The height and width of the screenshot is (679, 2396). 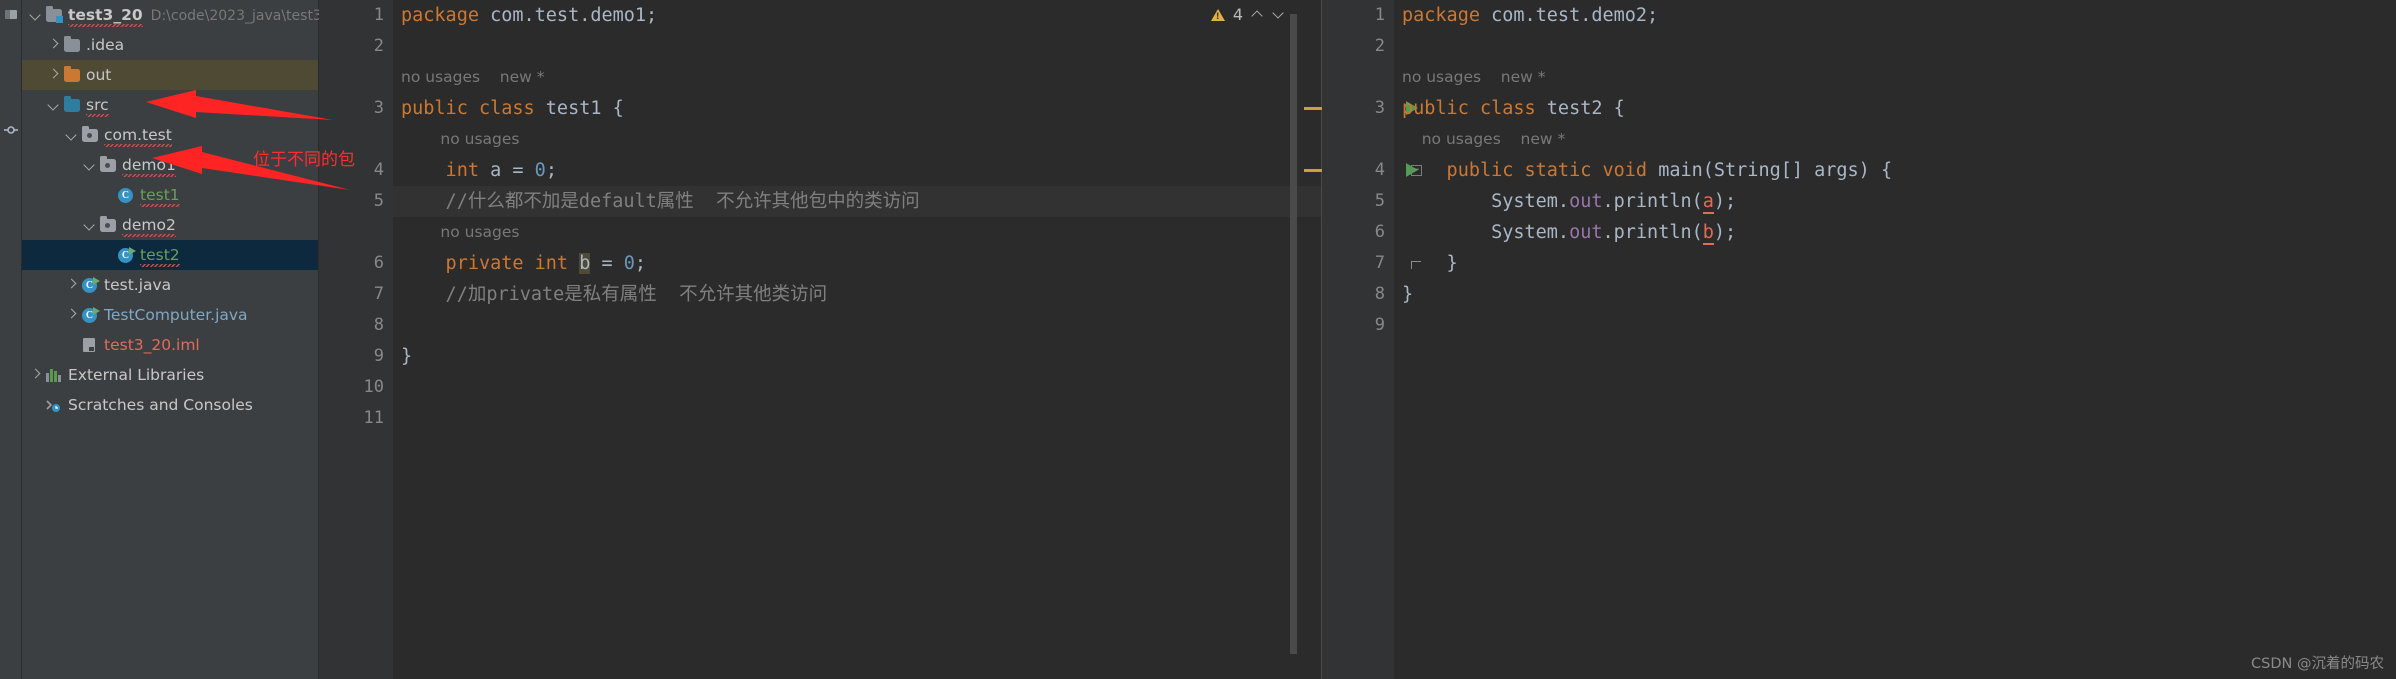 What do you see at coordinates (1474, 77) in the screenshot?
I see `inlay-hint: no usages new *` at bounding box center [1474, 77].